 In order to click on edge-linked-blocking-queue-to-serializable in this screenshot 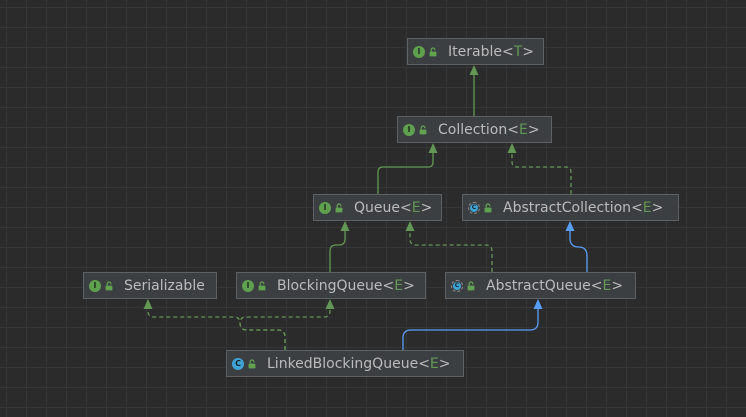, I will do `click(214, 324)`.